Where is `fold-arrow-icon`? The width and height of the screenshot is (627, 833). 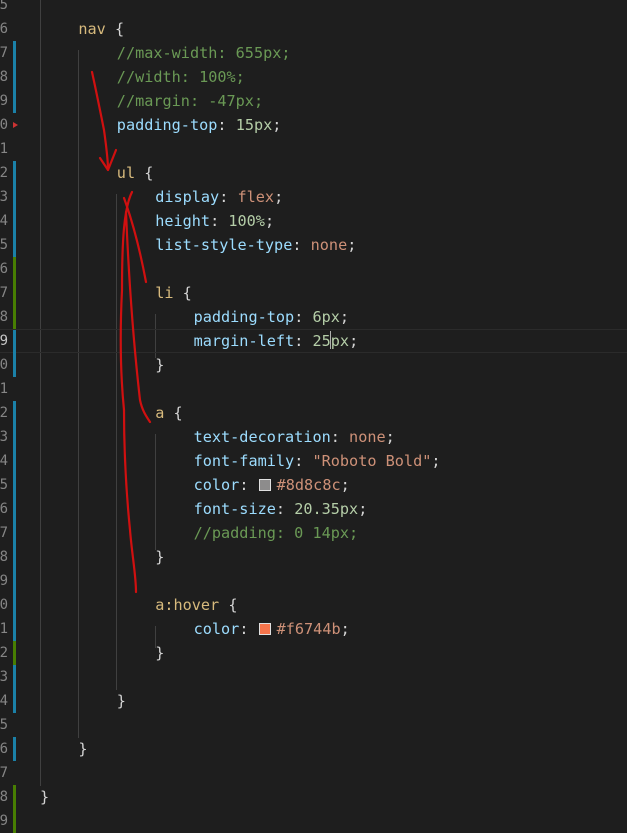
fold-arrow-icon is located at coordinates (15, 125).